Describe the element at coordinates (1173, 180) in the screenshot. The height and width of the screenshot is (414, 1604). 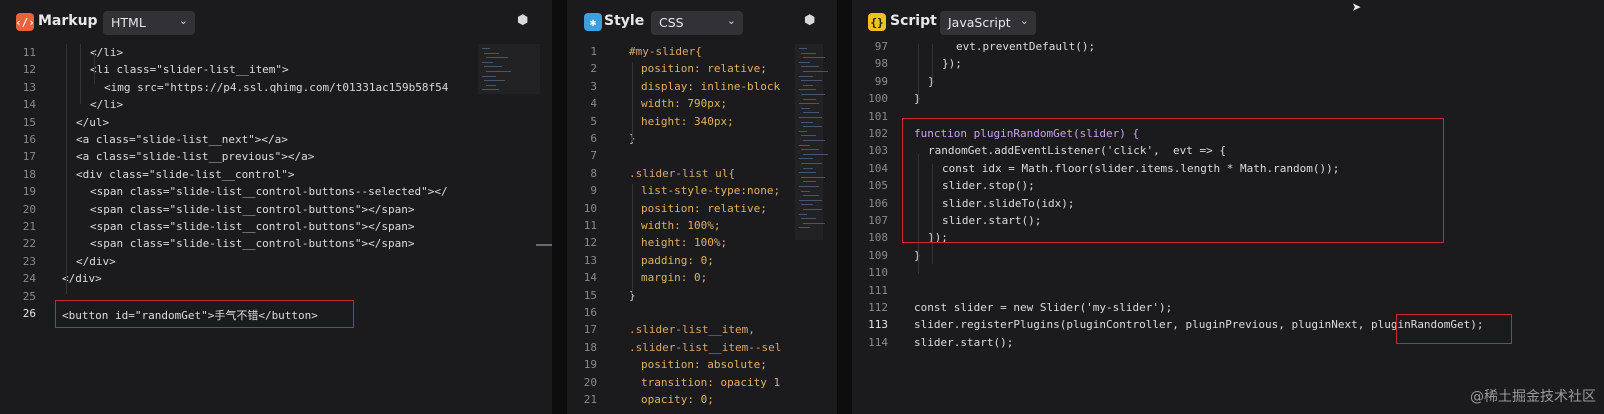
I see `script-function-highlight-box` at that location.